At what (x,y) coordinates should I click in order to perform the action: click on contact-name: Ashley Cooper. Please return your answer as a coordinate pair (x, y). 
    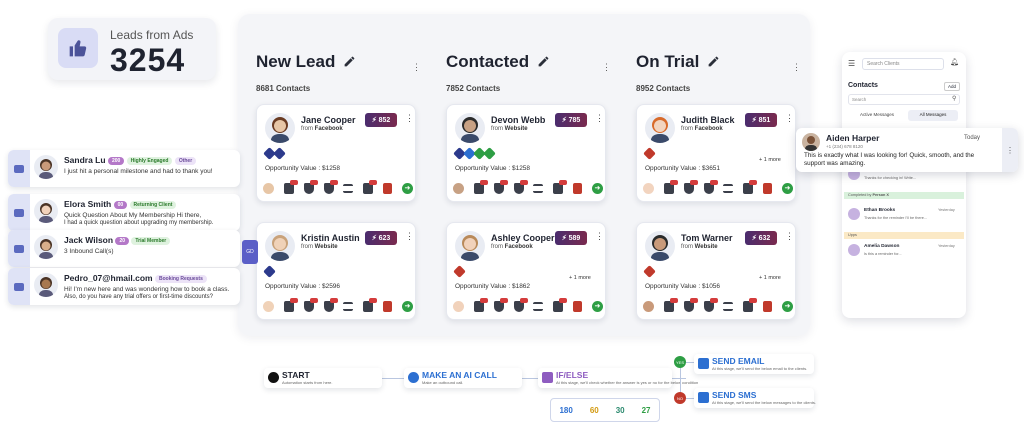
    Looking at the image, I should click on (523, 238).